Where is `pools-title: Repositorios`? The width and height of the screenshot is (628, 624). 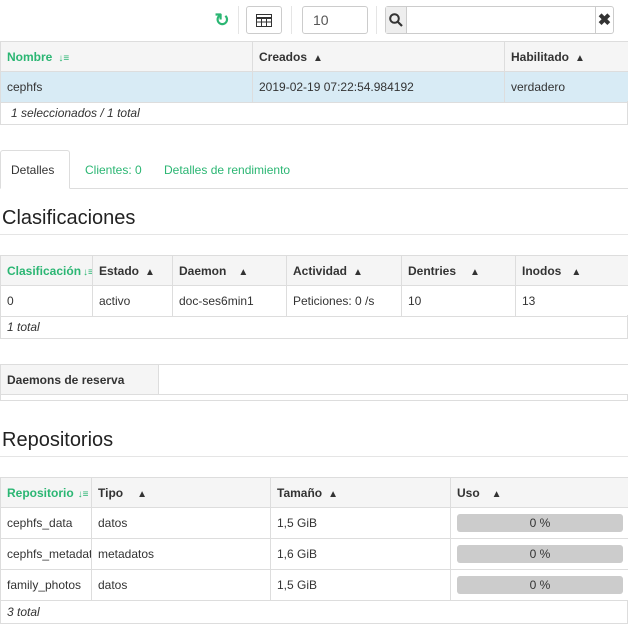
pools-title: Repositorios is located at coordinates (58, 440).